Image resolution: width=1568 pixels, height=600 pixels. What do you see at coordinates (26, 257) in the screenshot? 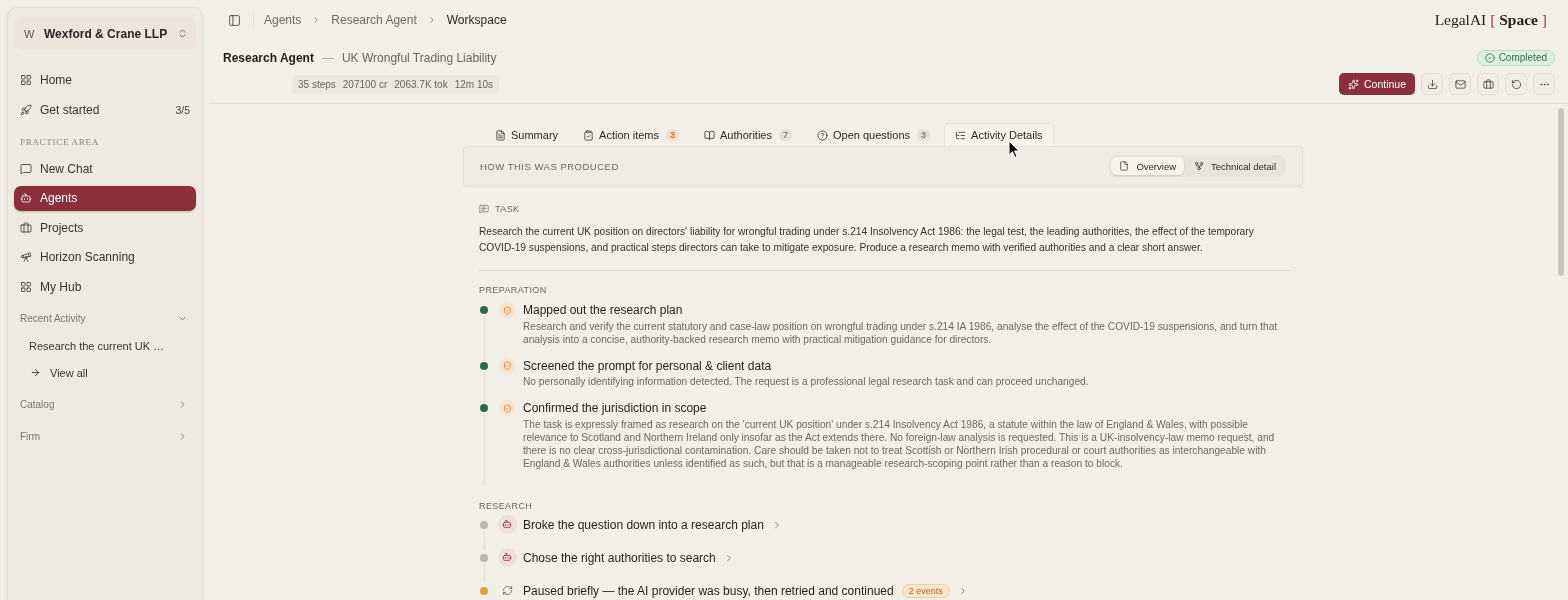
I see `telescope-icon` at bounding box center [26, 257].